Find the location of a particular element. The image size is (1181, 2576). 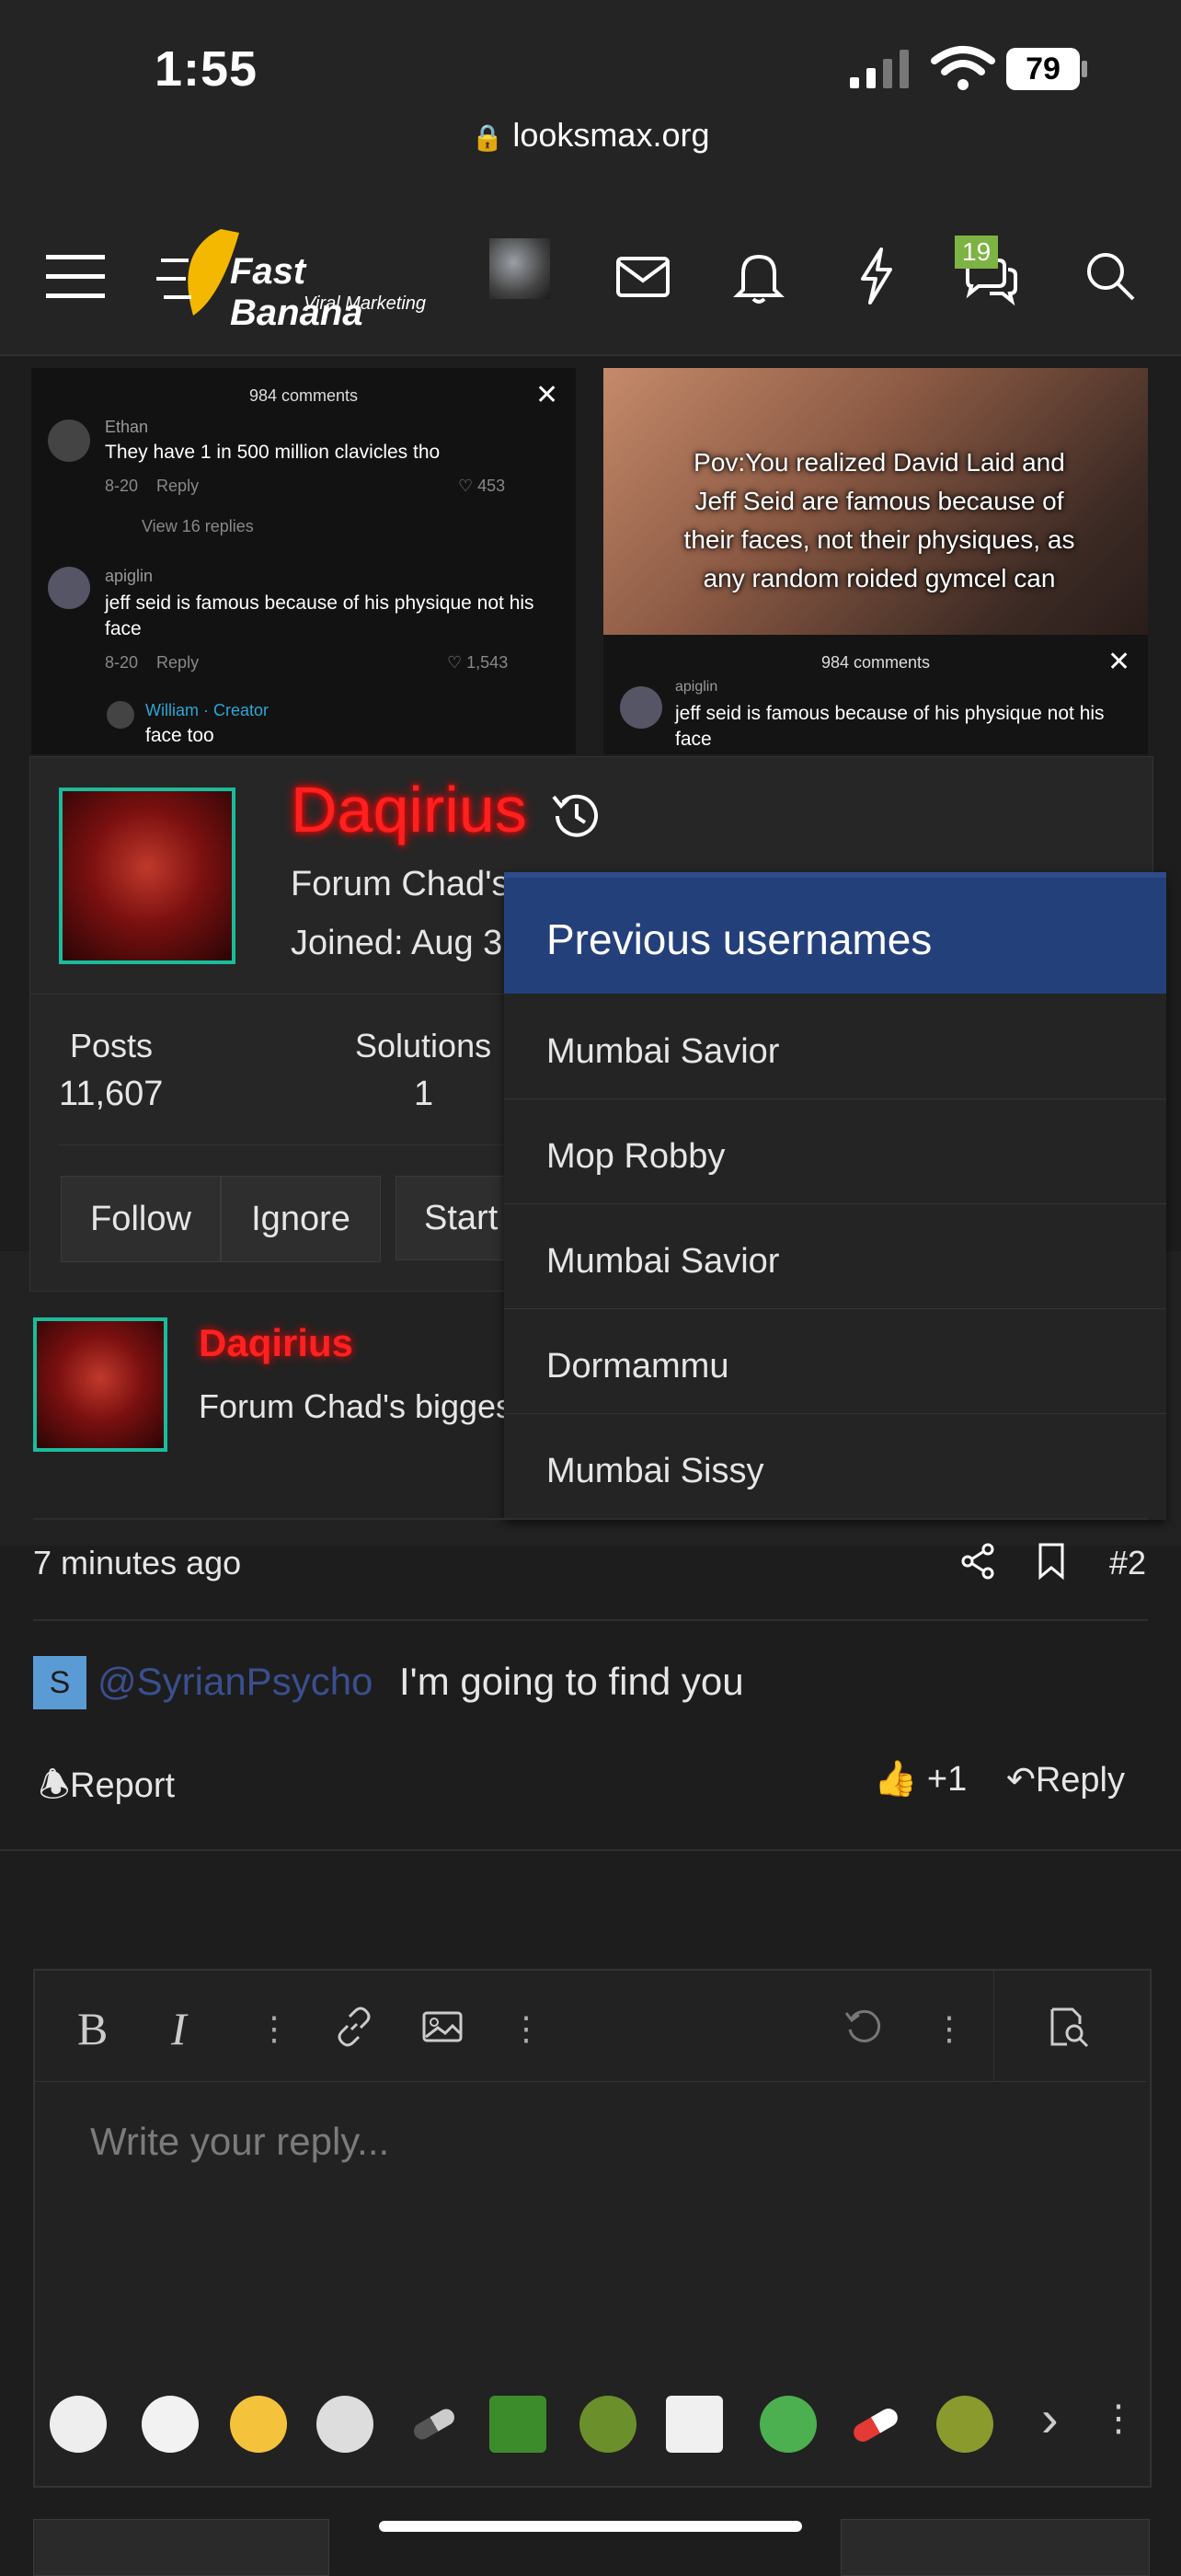

image-icon is located at coordinates (443, 2027).